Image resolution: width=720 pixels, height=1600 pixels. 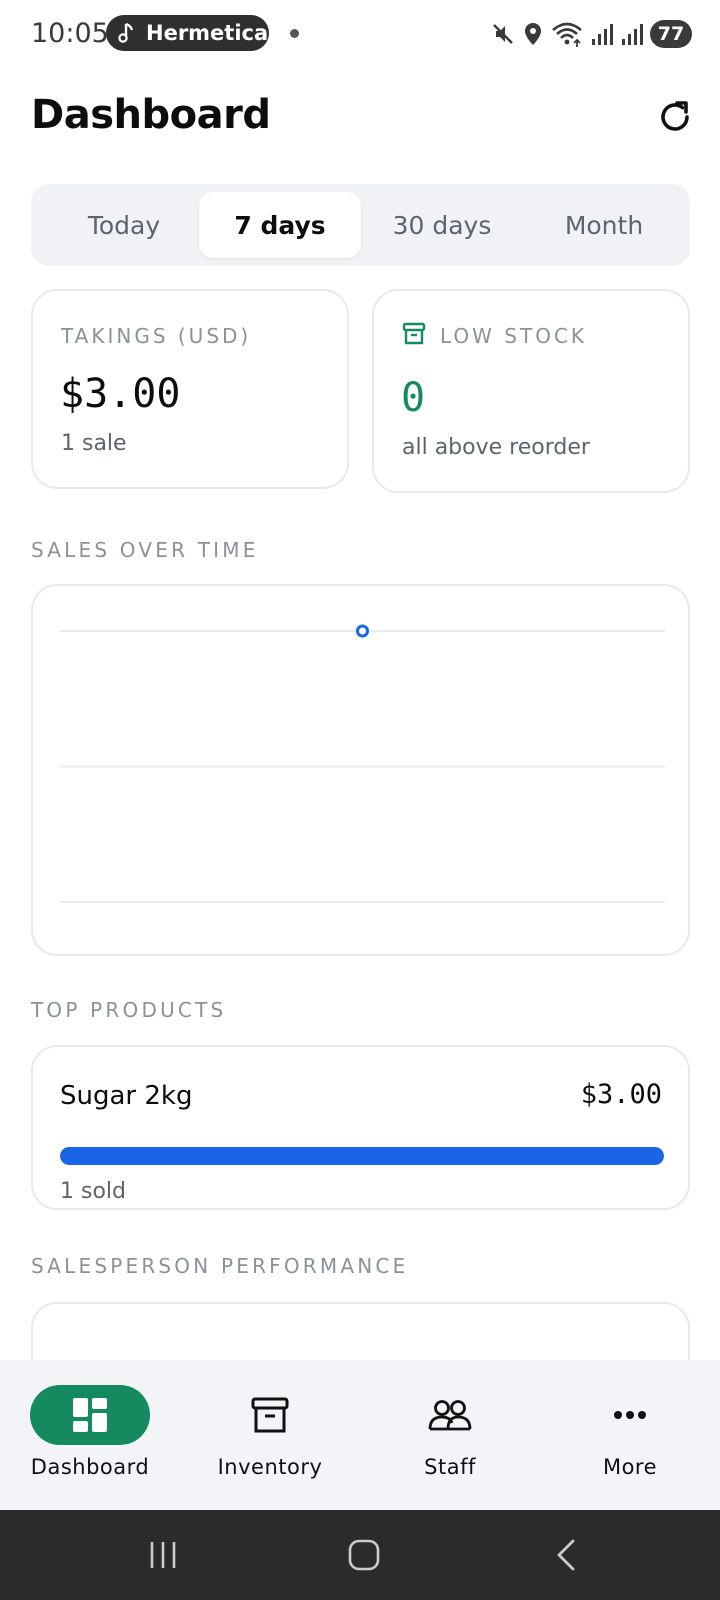 I want to click on media-app-name: Hermetica, so click(x=207, y=33).